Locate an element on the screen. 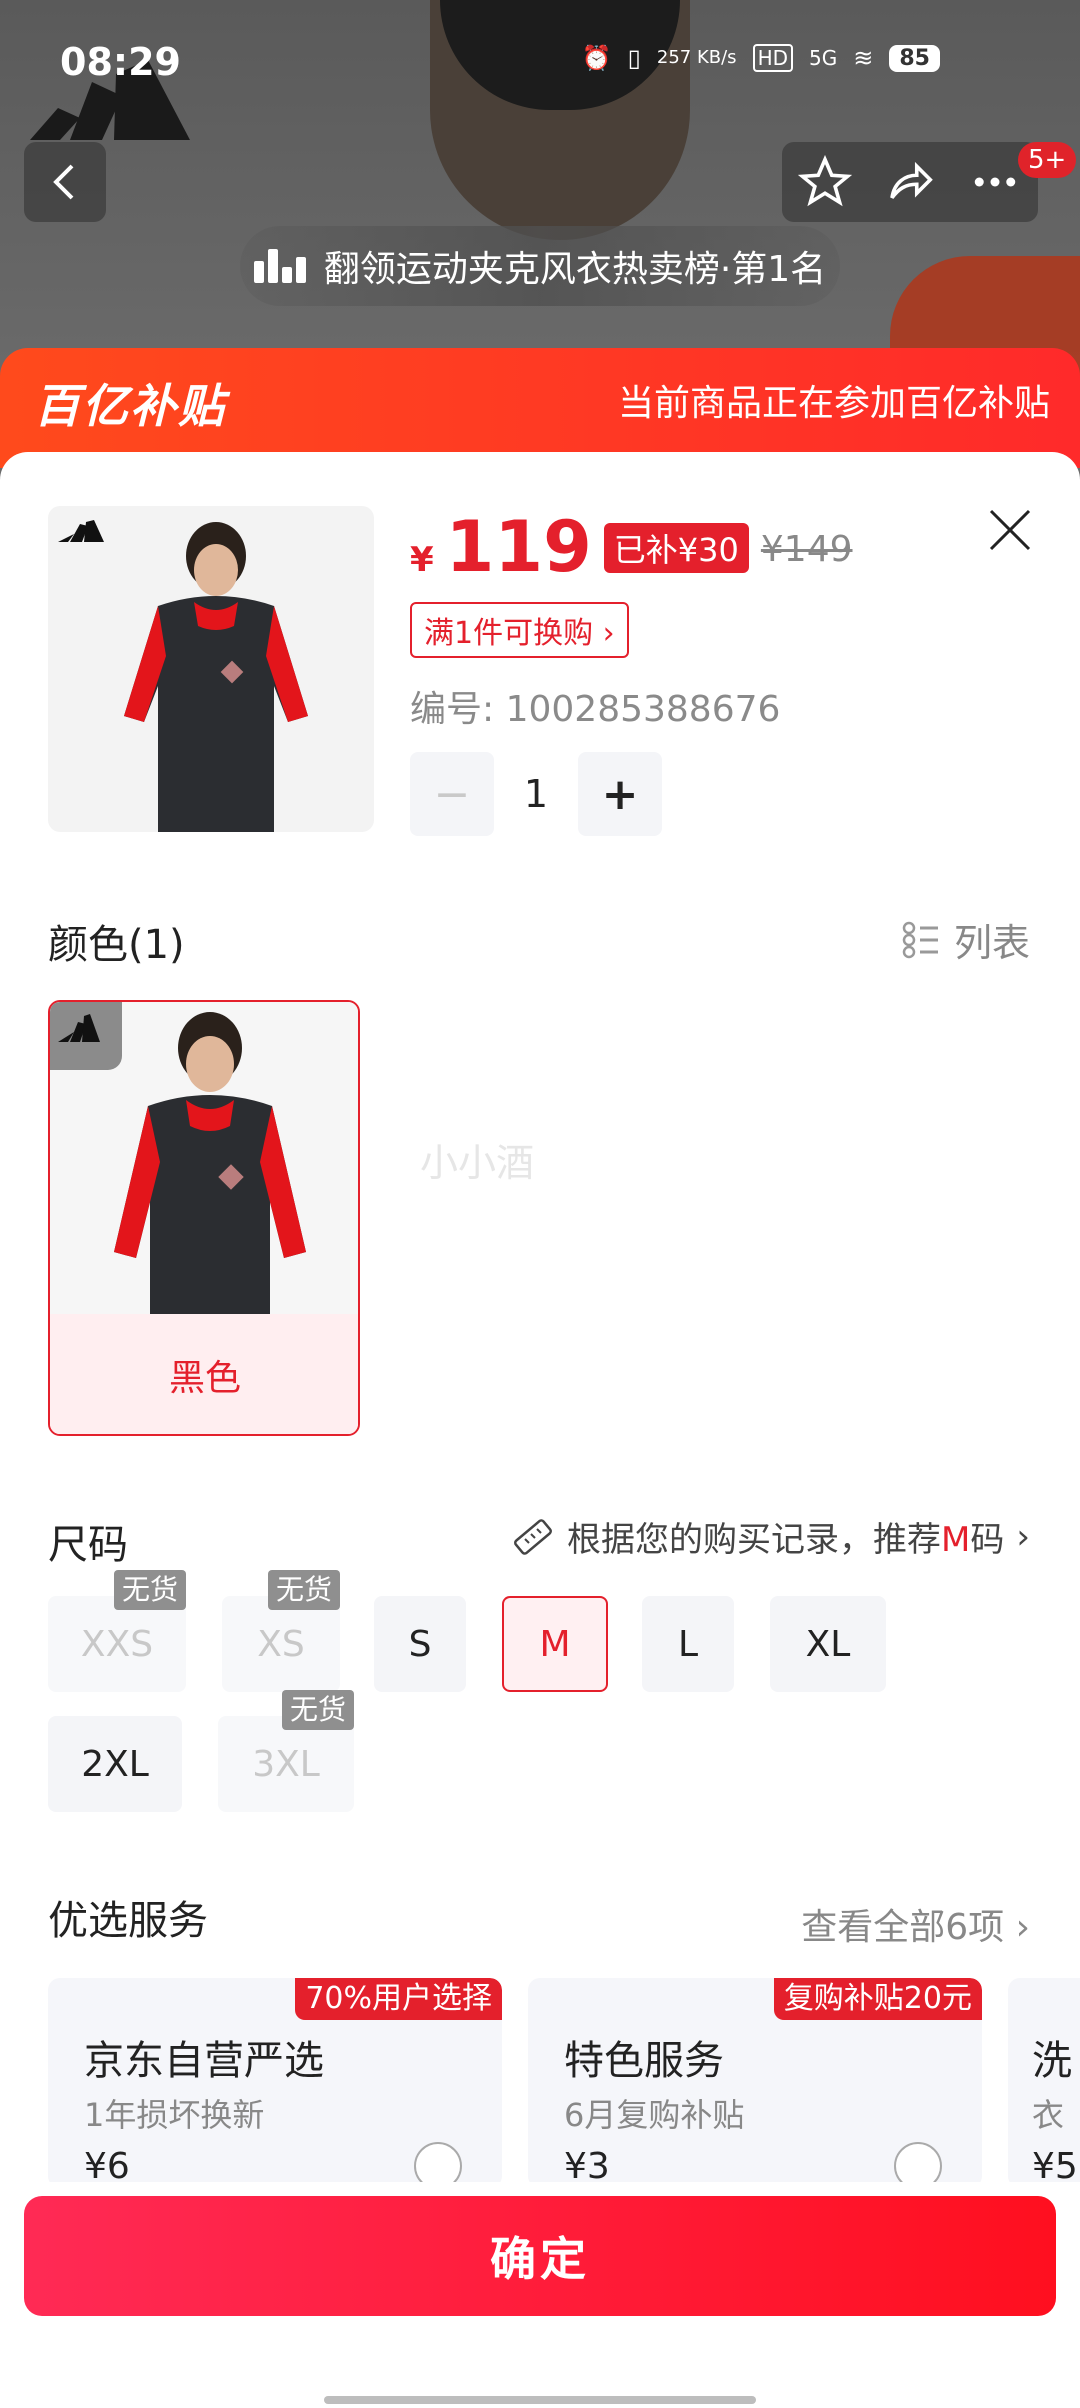 The width and height of the screenshot is (1080, 2408). service-description: 1年损坏换新 is located at coordinates (174, 2115).